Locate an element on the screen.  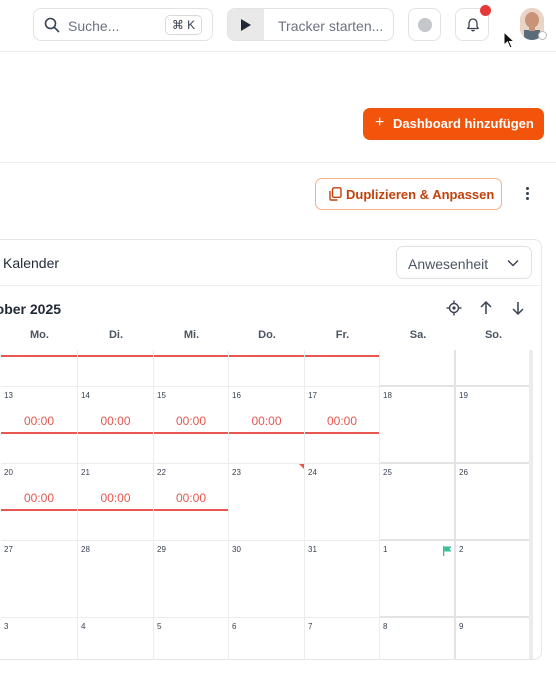
calendar-day-cell: 15 00:00 is located at coordinates (191, 425).